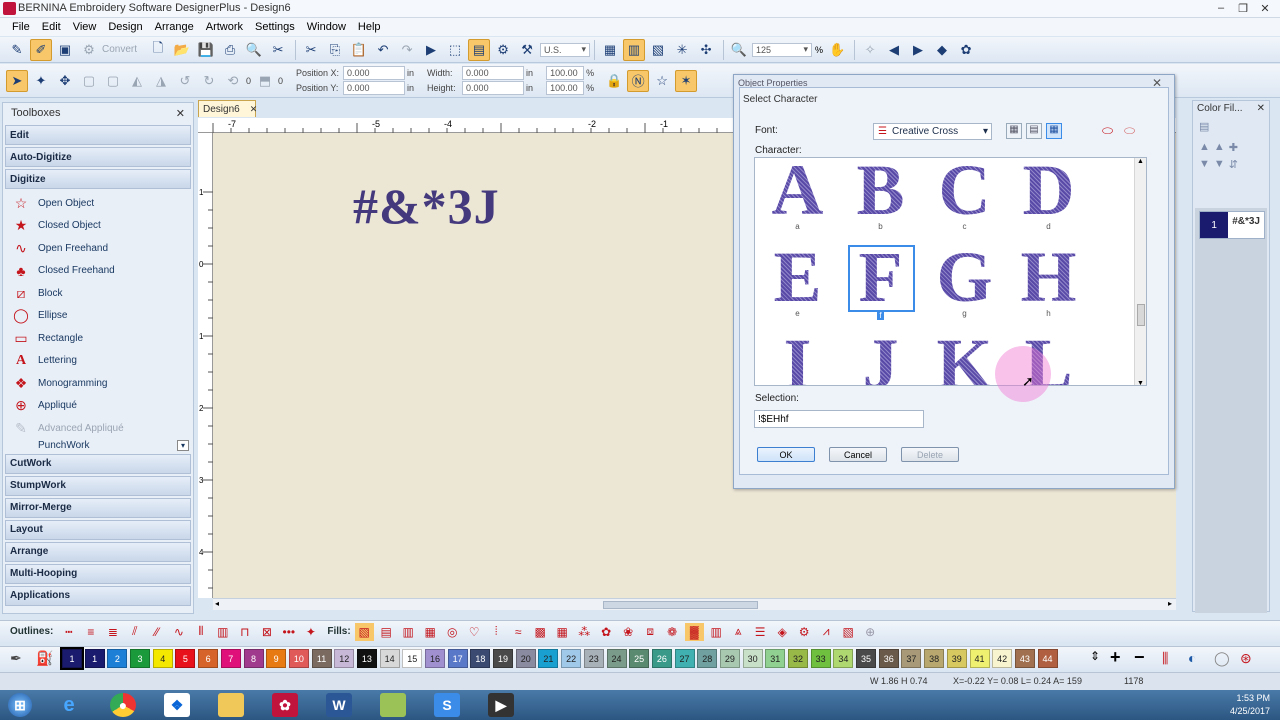 This screenshot has width=1280, height=720. Describe the element at coordinates (1250, 705) in the screenshot. I see `taskbar-clock: 1:53 PM 4/25/2017` at that location.